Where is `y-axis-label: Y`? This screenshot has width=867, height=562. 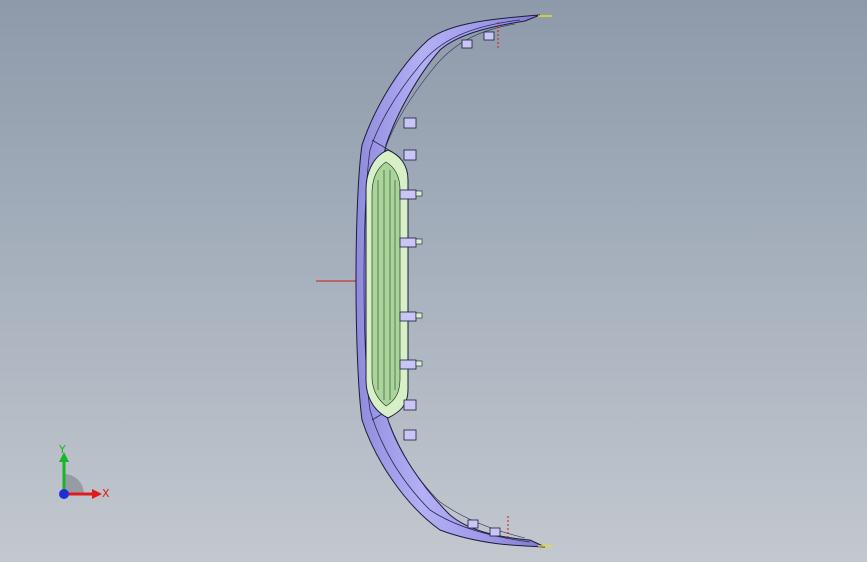
y-axis-label: Y is located at coordinates (62, 449).